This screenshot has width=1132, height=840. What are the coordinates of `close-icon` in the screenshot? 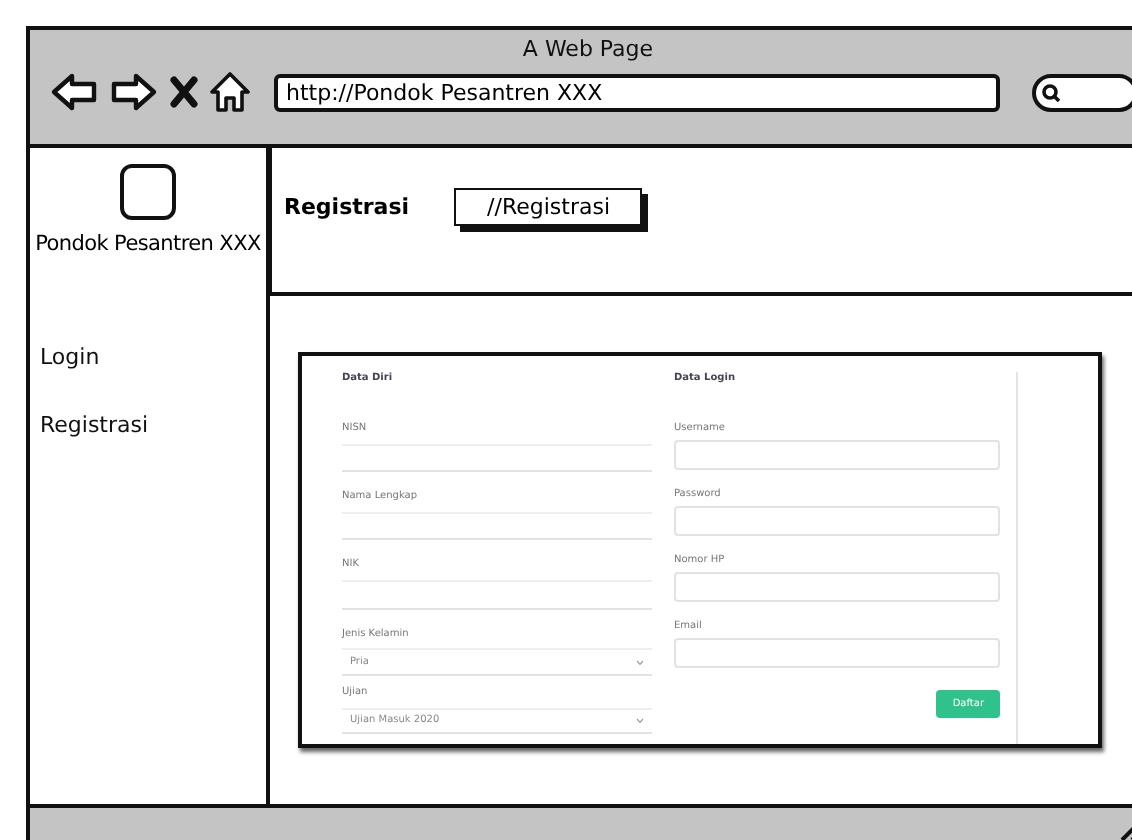 It's located at (184, 92).